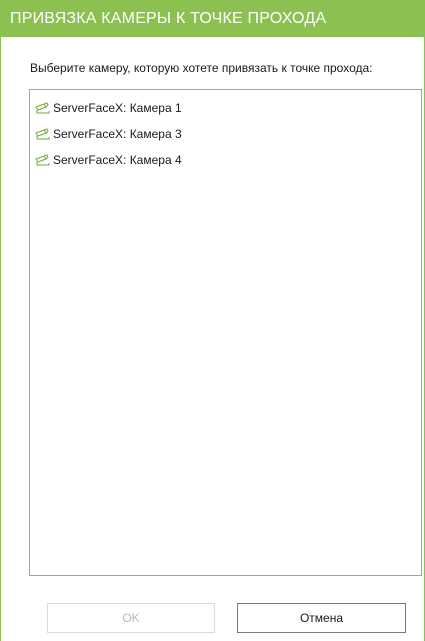  I want to click on list-item-camera-4: ServerFaceX: Камера 4, so click(225, 160).